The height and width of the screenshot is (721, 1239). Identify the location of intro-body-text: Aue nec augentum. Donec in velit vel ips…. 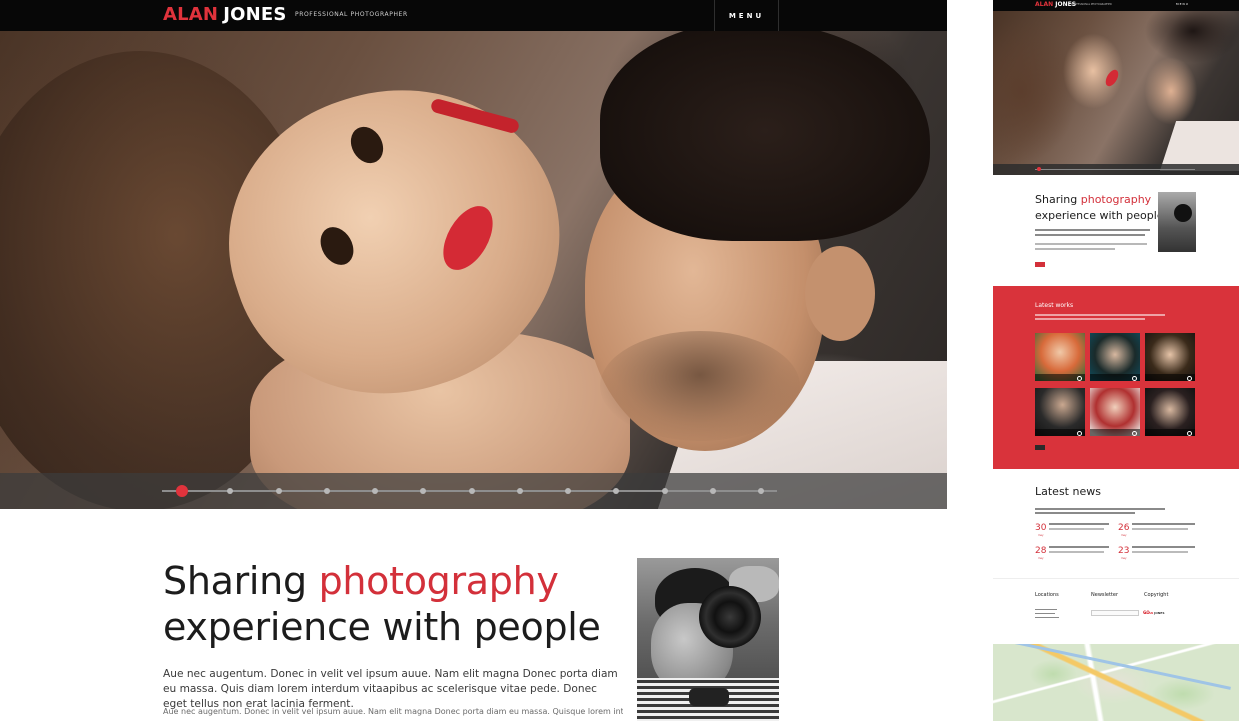
(393, 711).